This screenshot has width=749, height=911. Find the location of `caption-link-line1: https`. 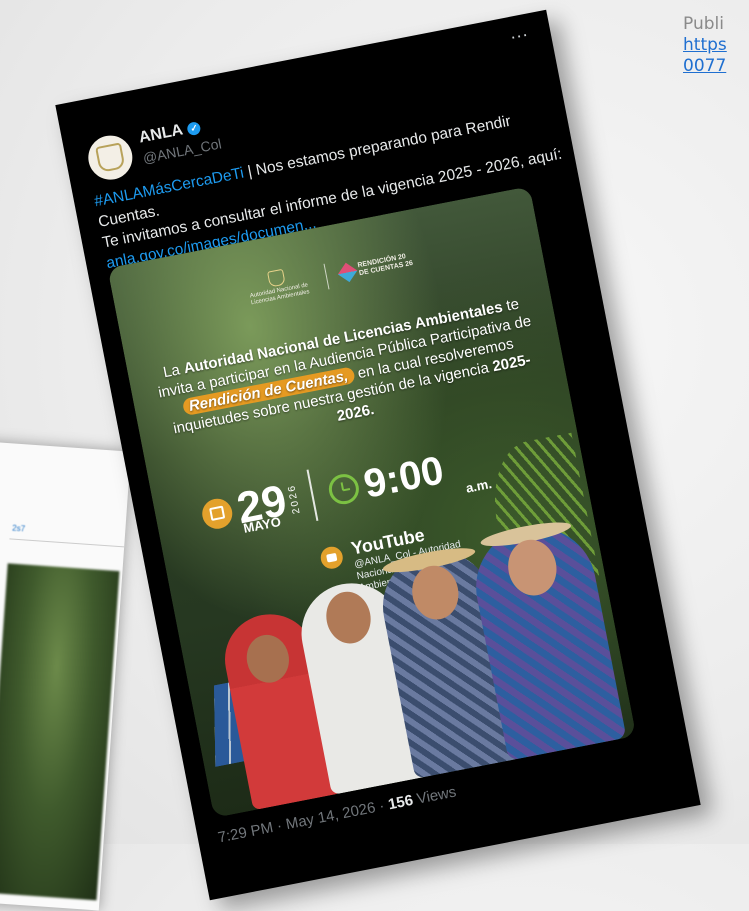

caption-link-line1: https is located at coordinates (716, 45).